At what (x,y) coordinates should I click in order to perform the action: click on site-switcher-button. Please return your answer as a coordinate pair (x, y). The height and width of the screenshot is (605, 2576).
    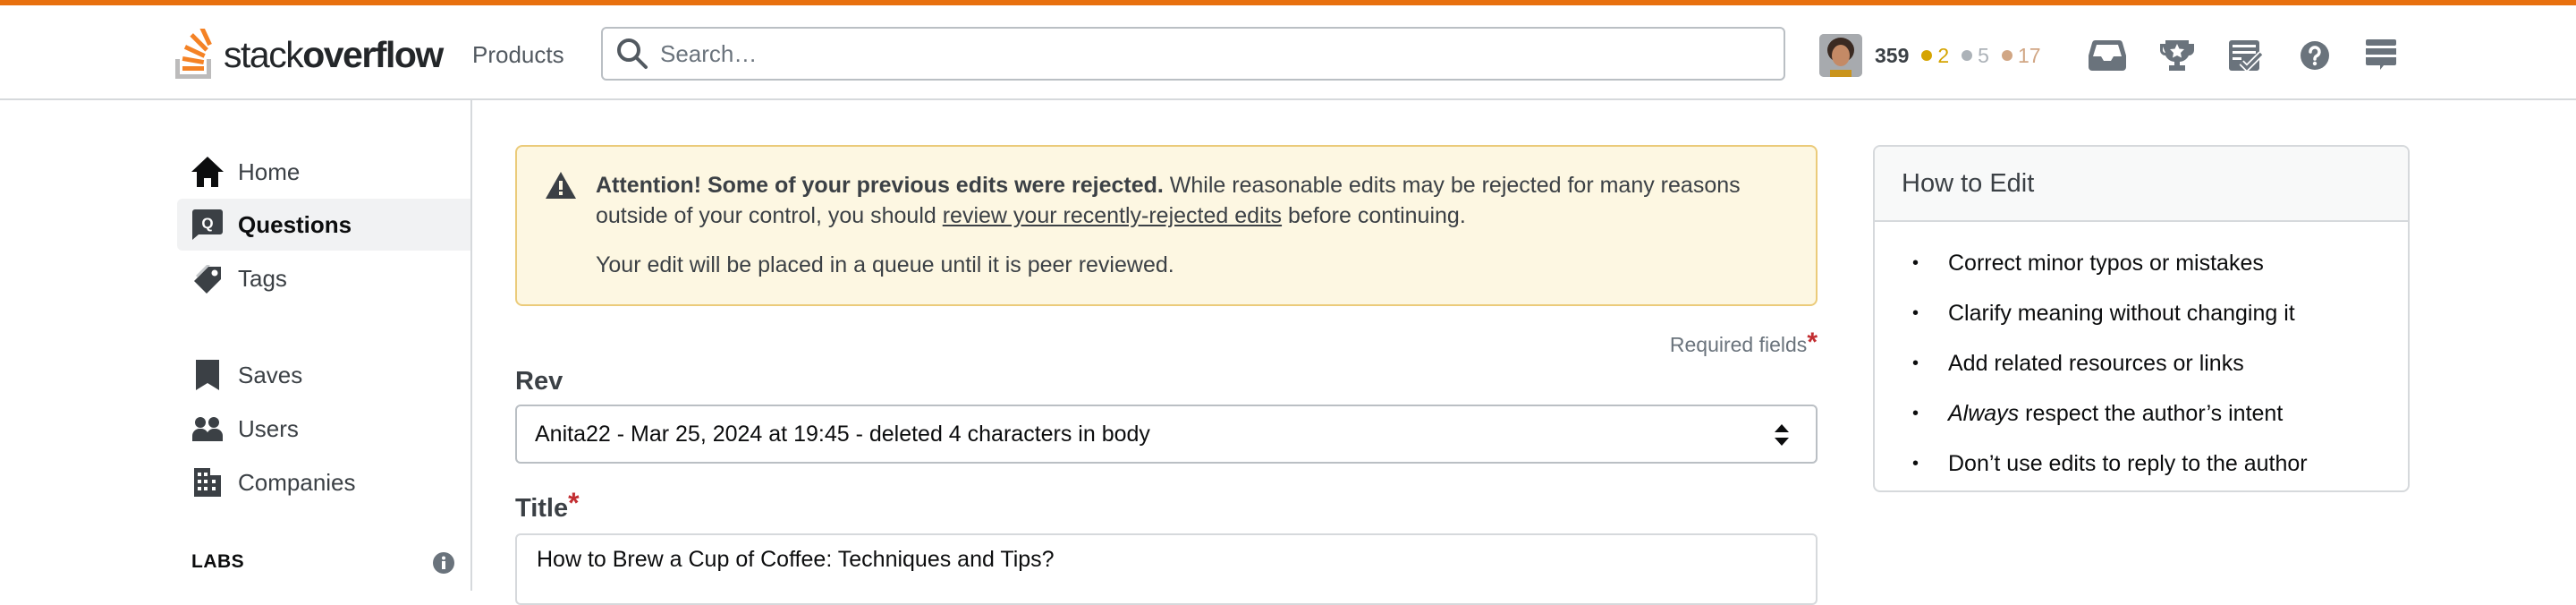
    Looking at the image, I should click on (2381, 55).